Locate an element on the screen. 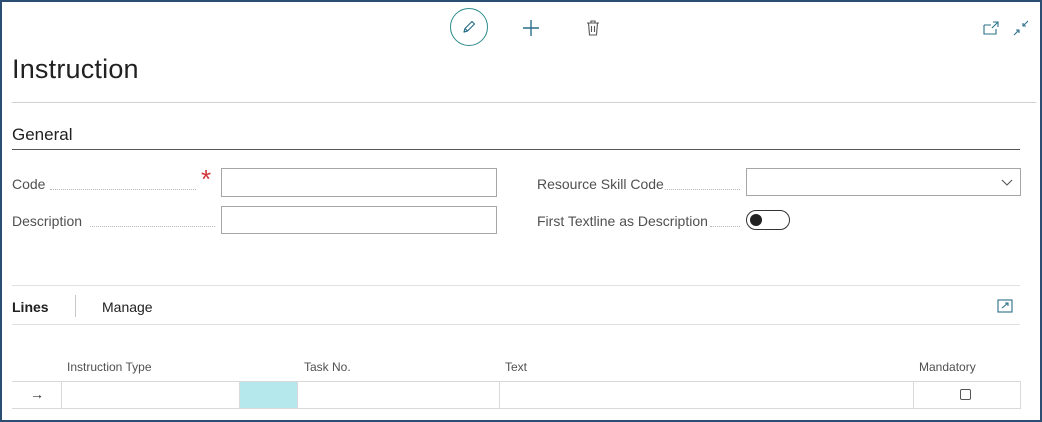  collapse-button is located at coordinates (1021, 28).